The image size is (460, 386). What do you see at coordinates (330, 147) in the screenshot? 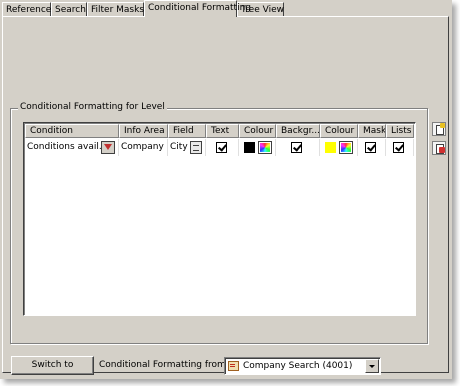
I see `background-colour-swatch` at bounding box center [330, 147].